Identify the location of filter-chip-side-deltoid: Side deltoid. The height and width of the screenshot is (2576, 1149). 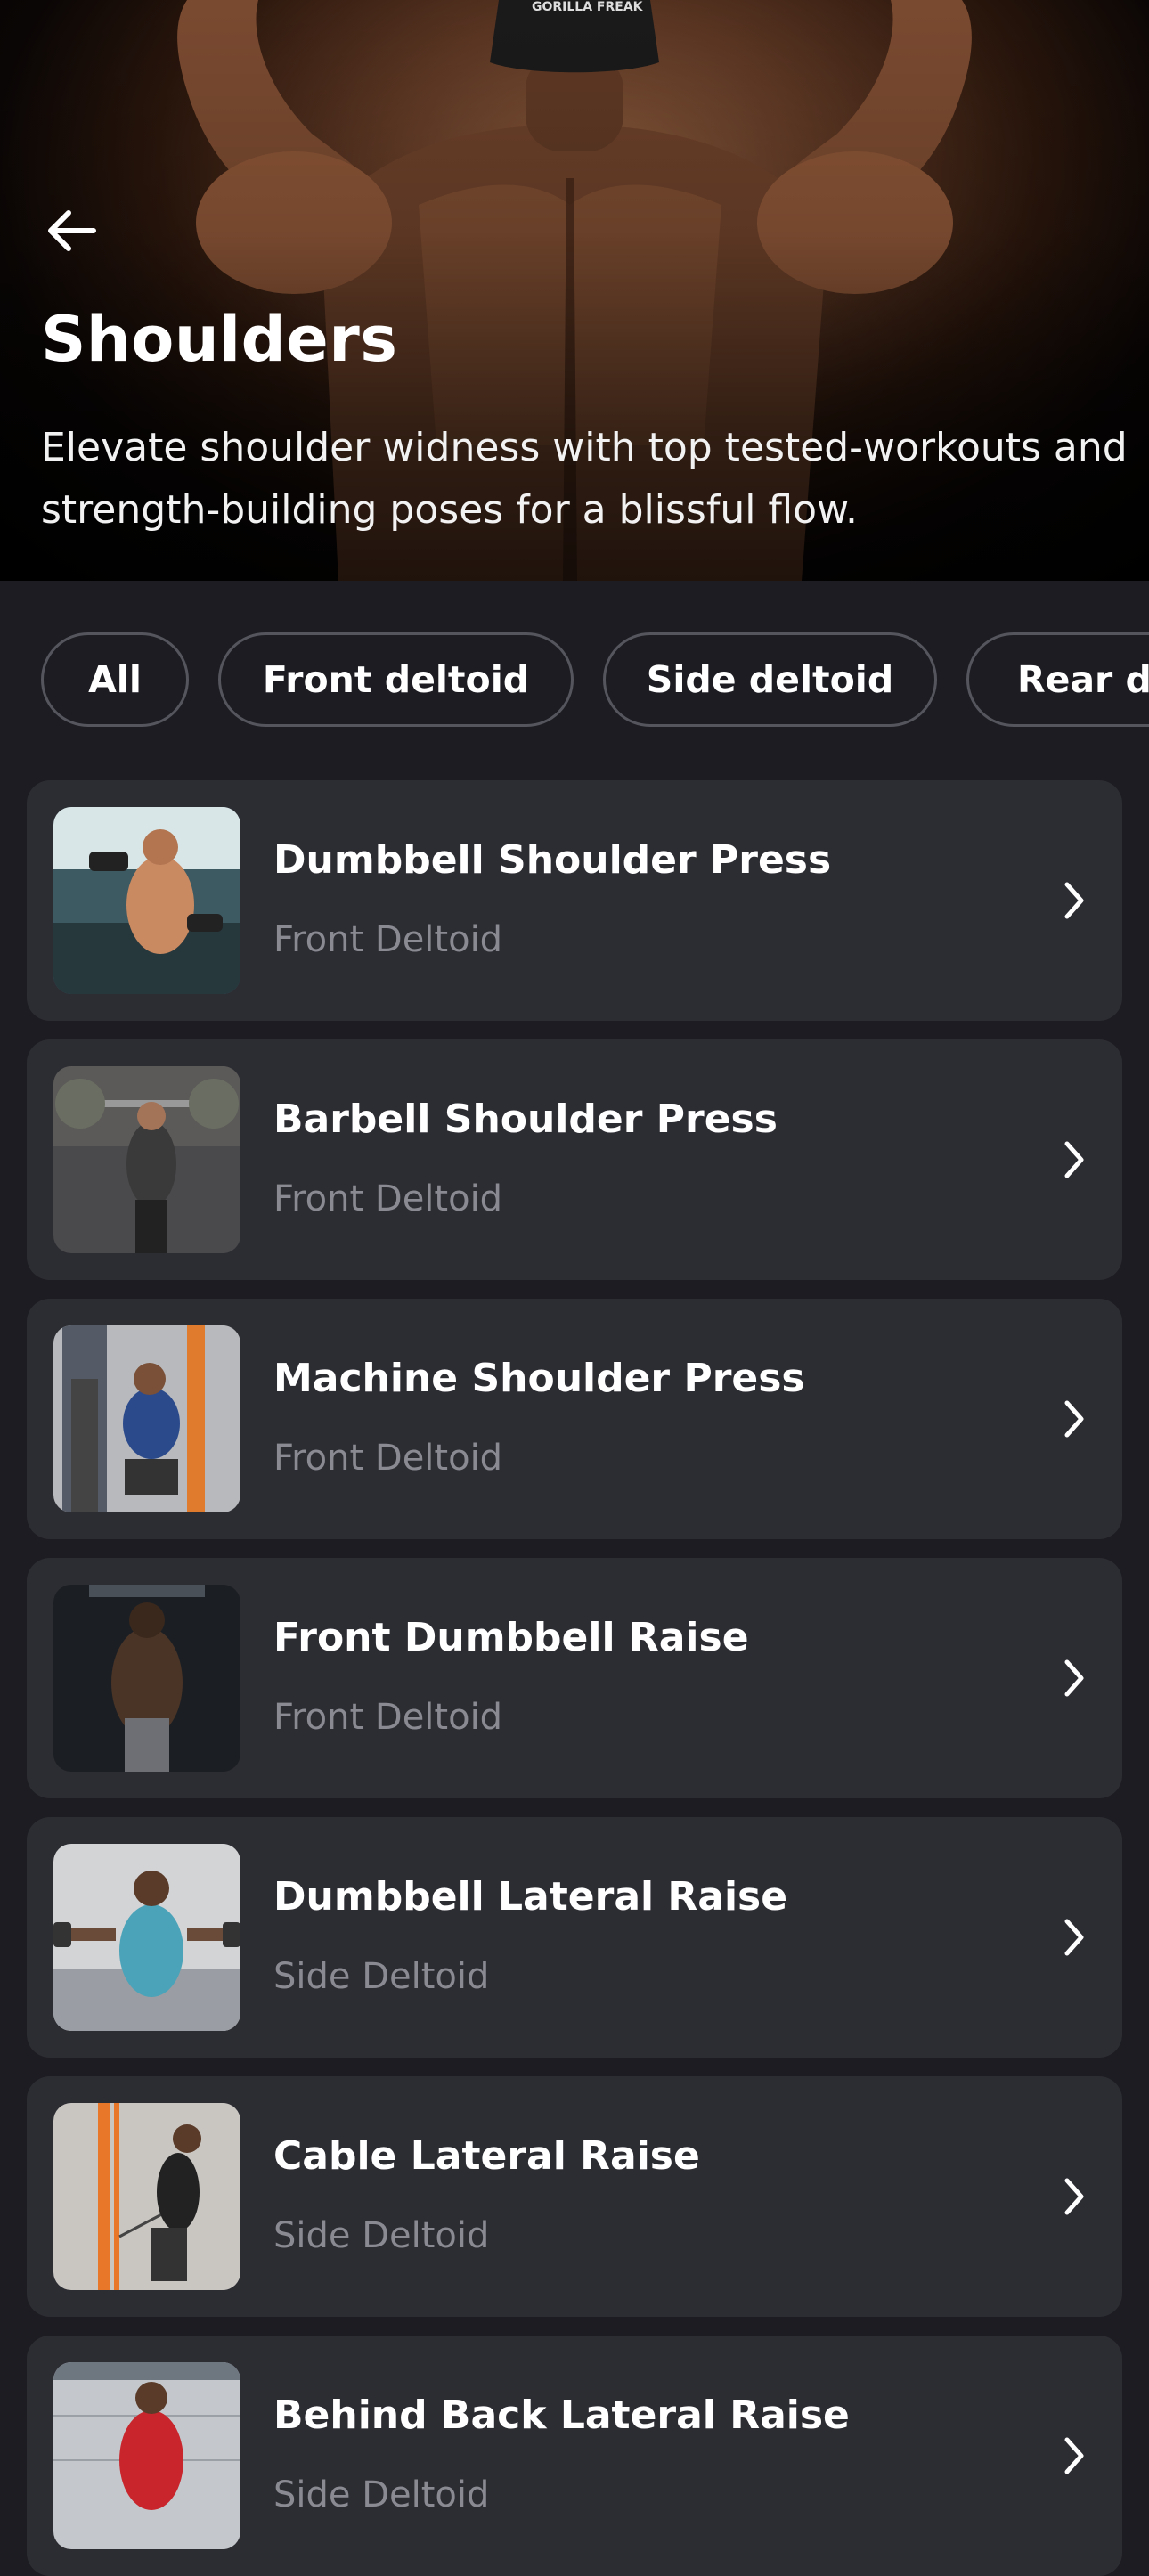
(770, 680).